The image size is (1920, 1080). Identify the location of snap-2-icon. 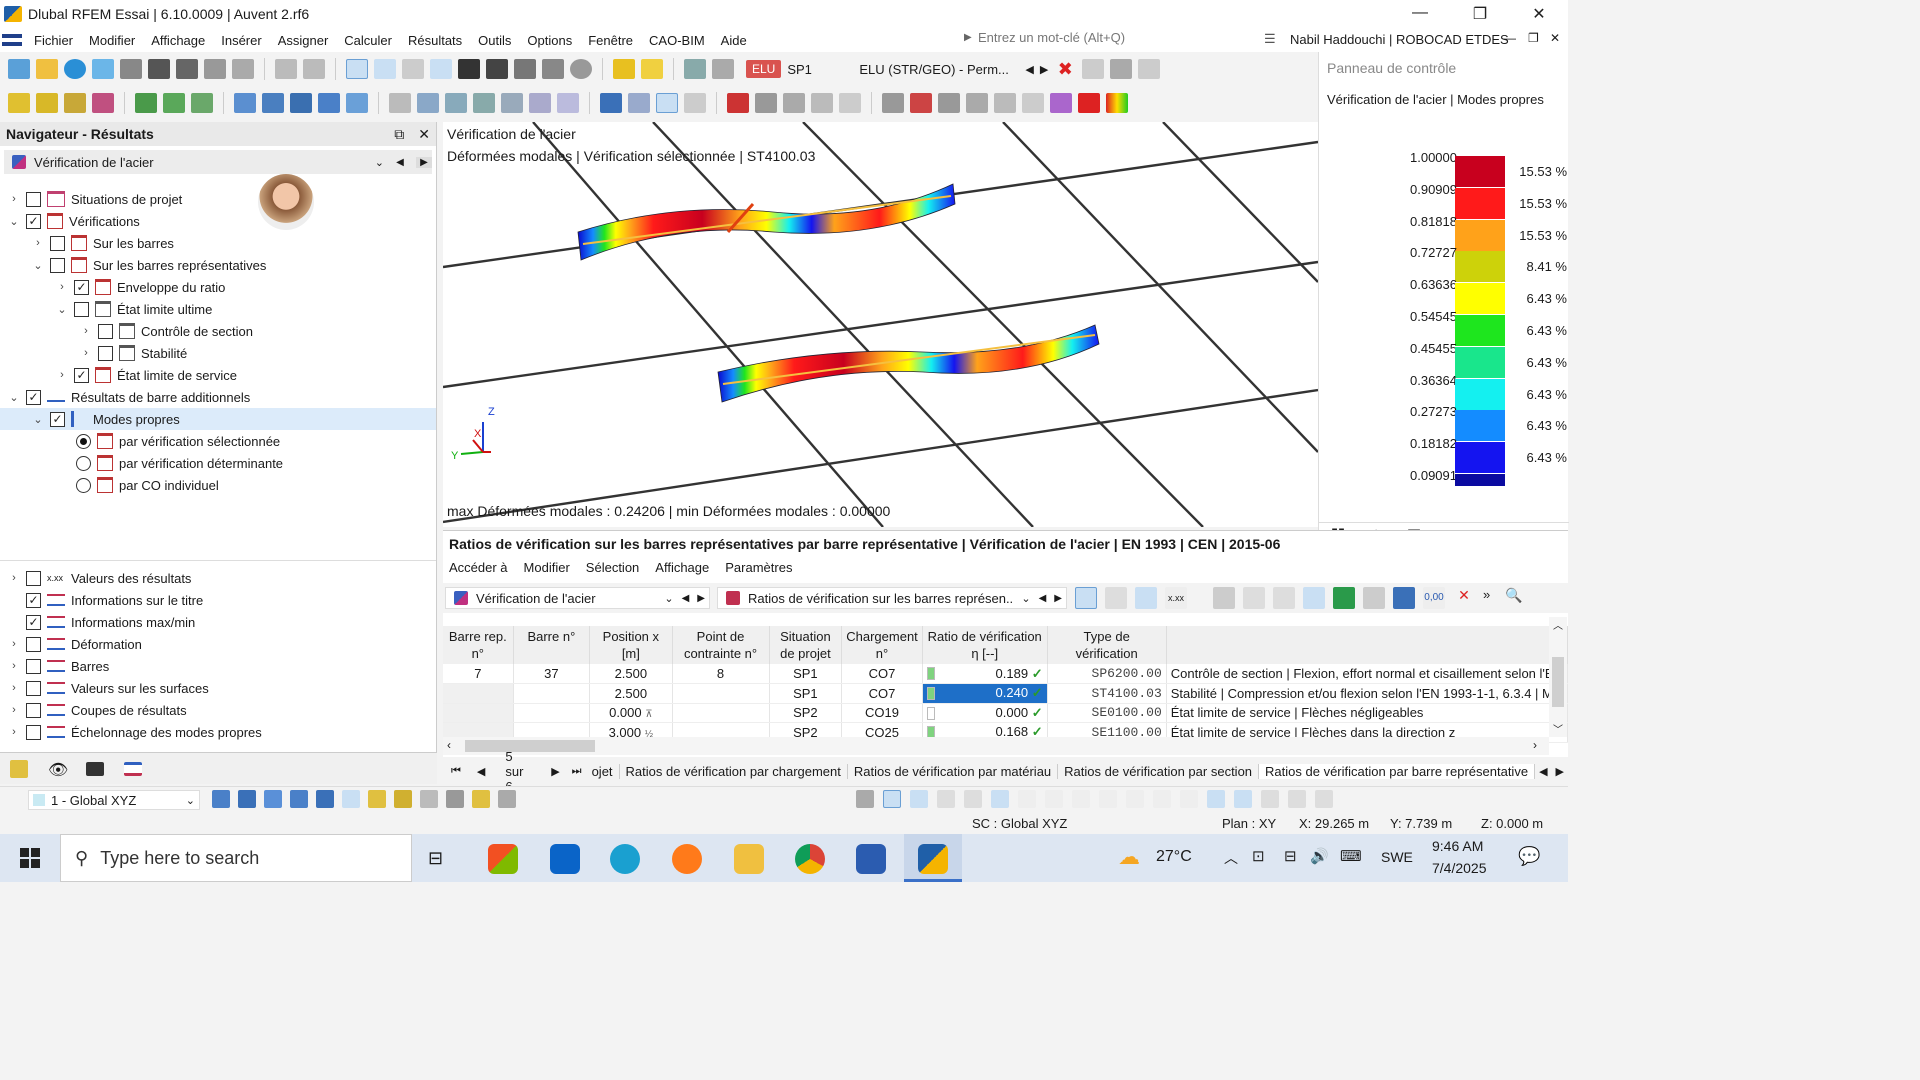
(247, 799).